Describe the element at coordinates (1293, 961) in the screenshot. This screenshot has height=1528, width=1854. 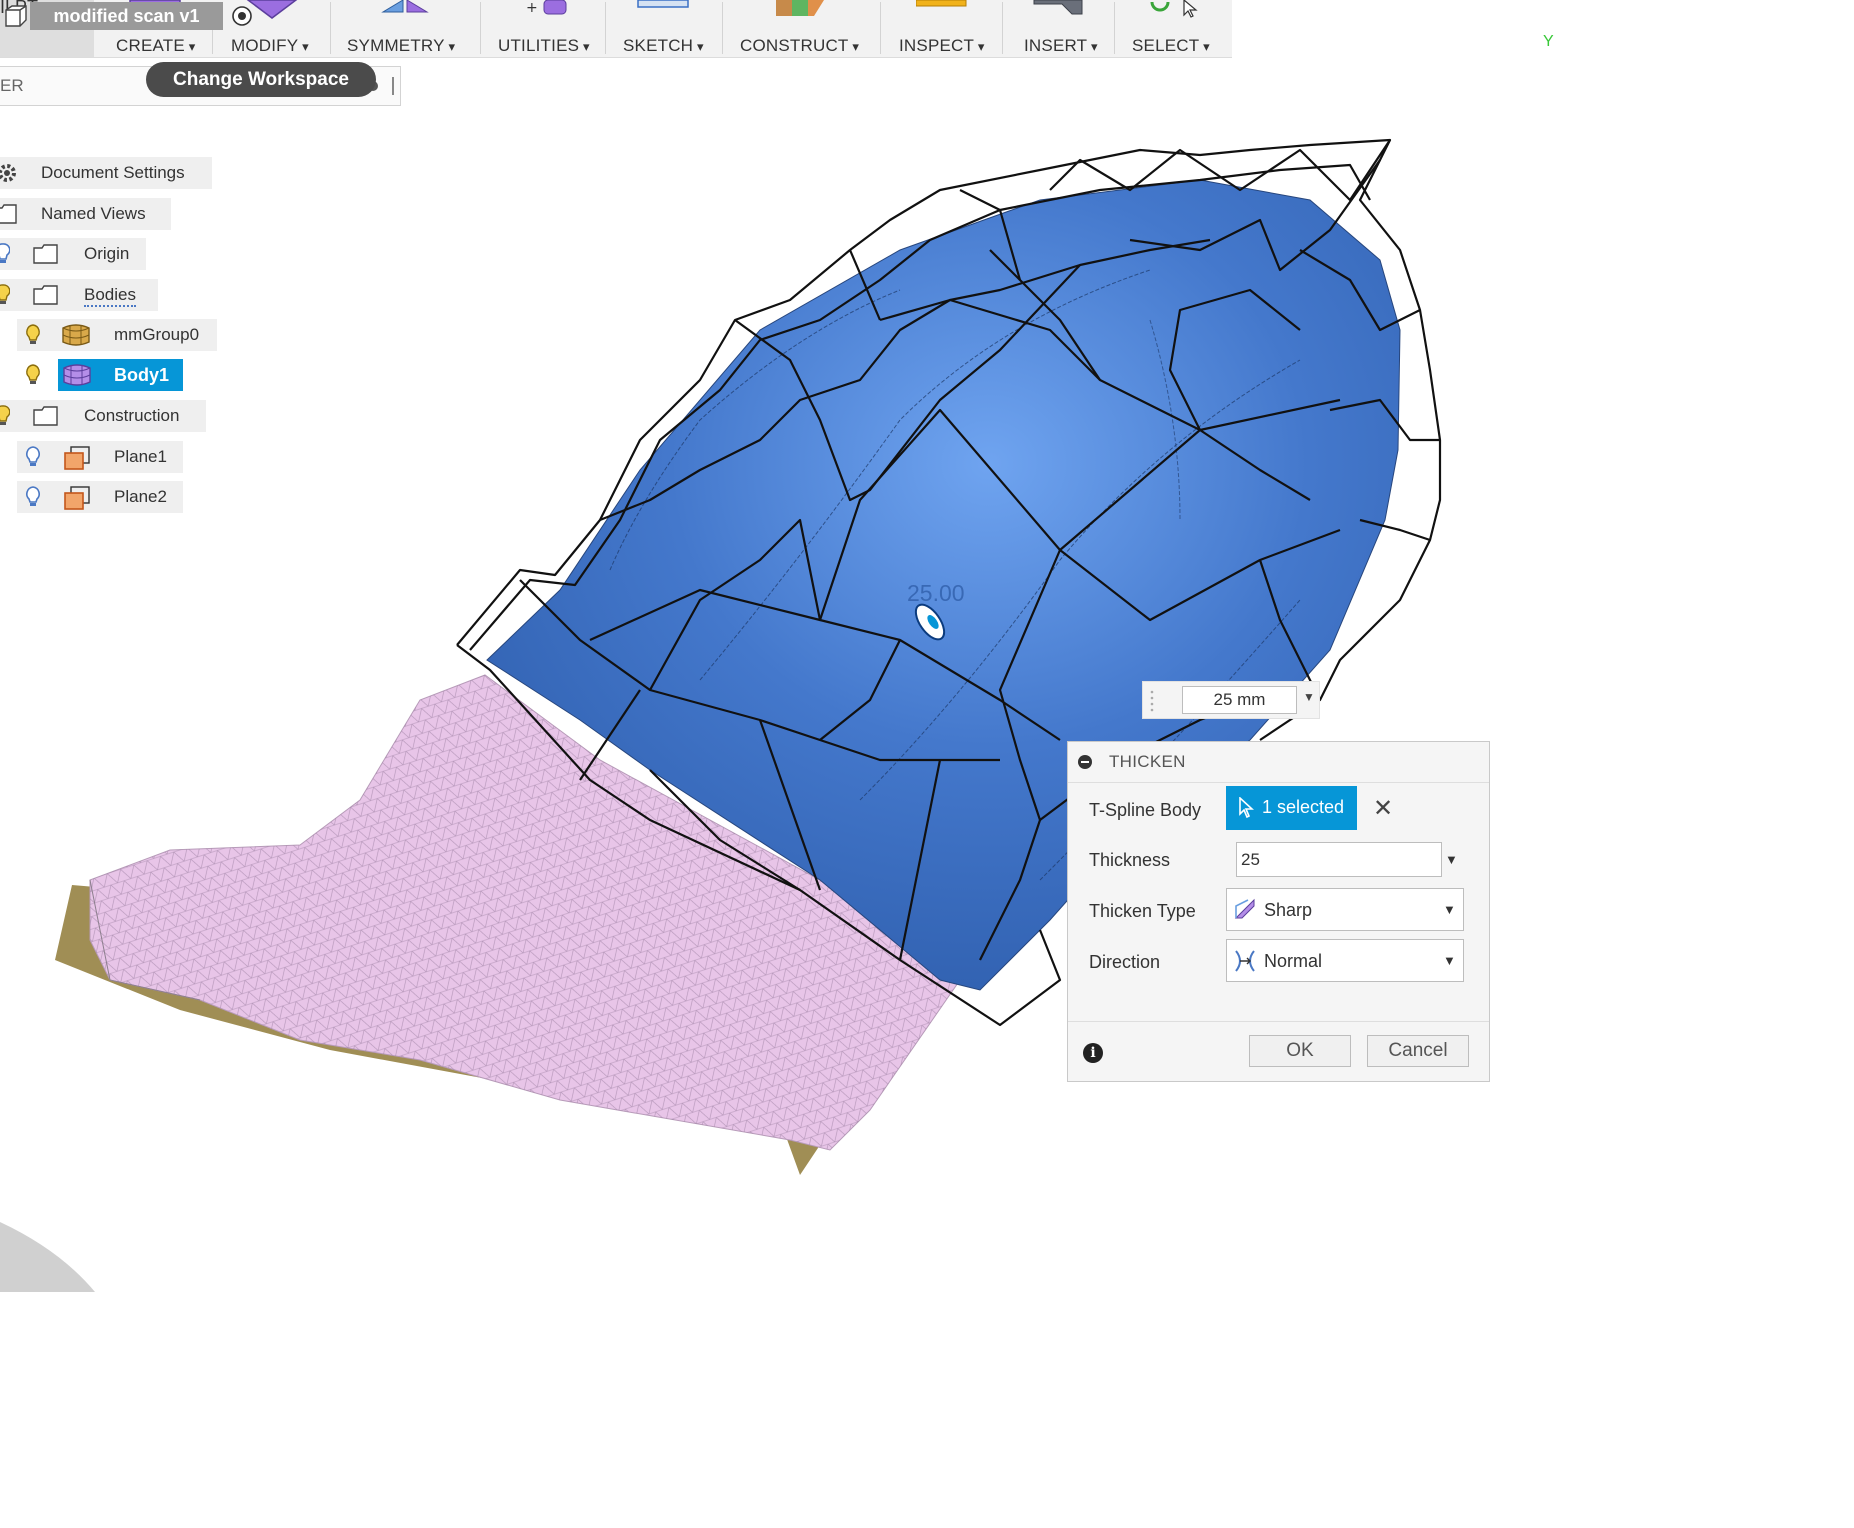
I see `direction-value: Normal` at that location.